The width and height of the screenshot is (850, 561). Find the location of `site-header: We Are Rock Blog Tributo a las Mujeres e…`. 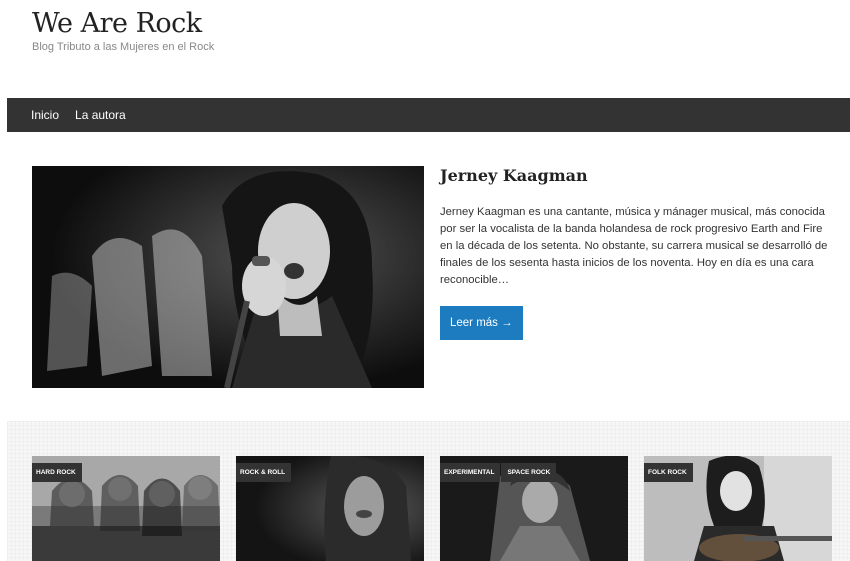

site-header: We Are Rock Blog Tributo a las Mujeres e… is located at coordinates (123, 30).